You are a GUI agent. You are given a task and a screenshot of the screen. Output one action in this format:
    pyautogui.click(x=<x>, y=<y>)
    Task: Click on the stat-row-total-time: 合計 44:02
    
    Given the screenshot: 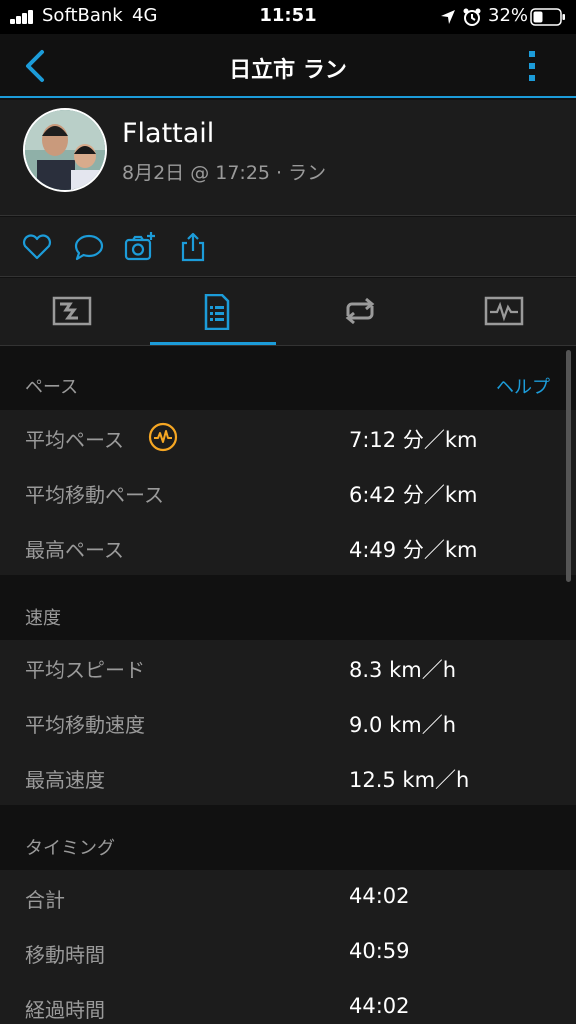 What is the action you would take?
    pyautogui.click(x=288, y=897)
    